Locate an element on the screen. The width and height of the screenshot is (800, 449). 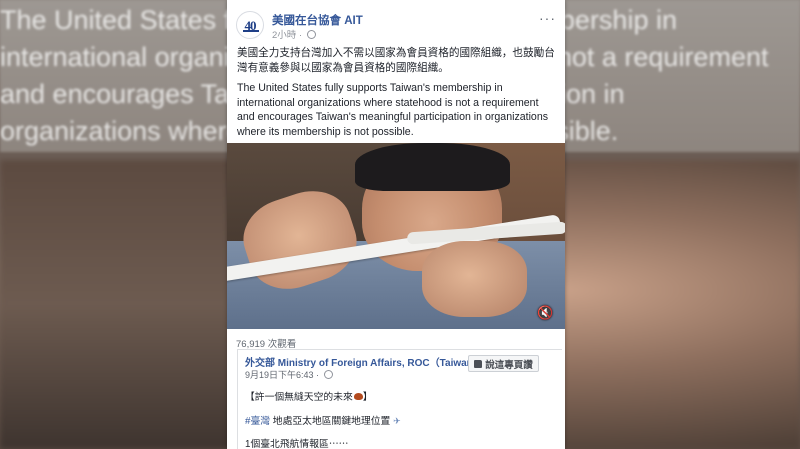
thumbs-up-icon is located at coordinates (478, 363).